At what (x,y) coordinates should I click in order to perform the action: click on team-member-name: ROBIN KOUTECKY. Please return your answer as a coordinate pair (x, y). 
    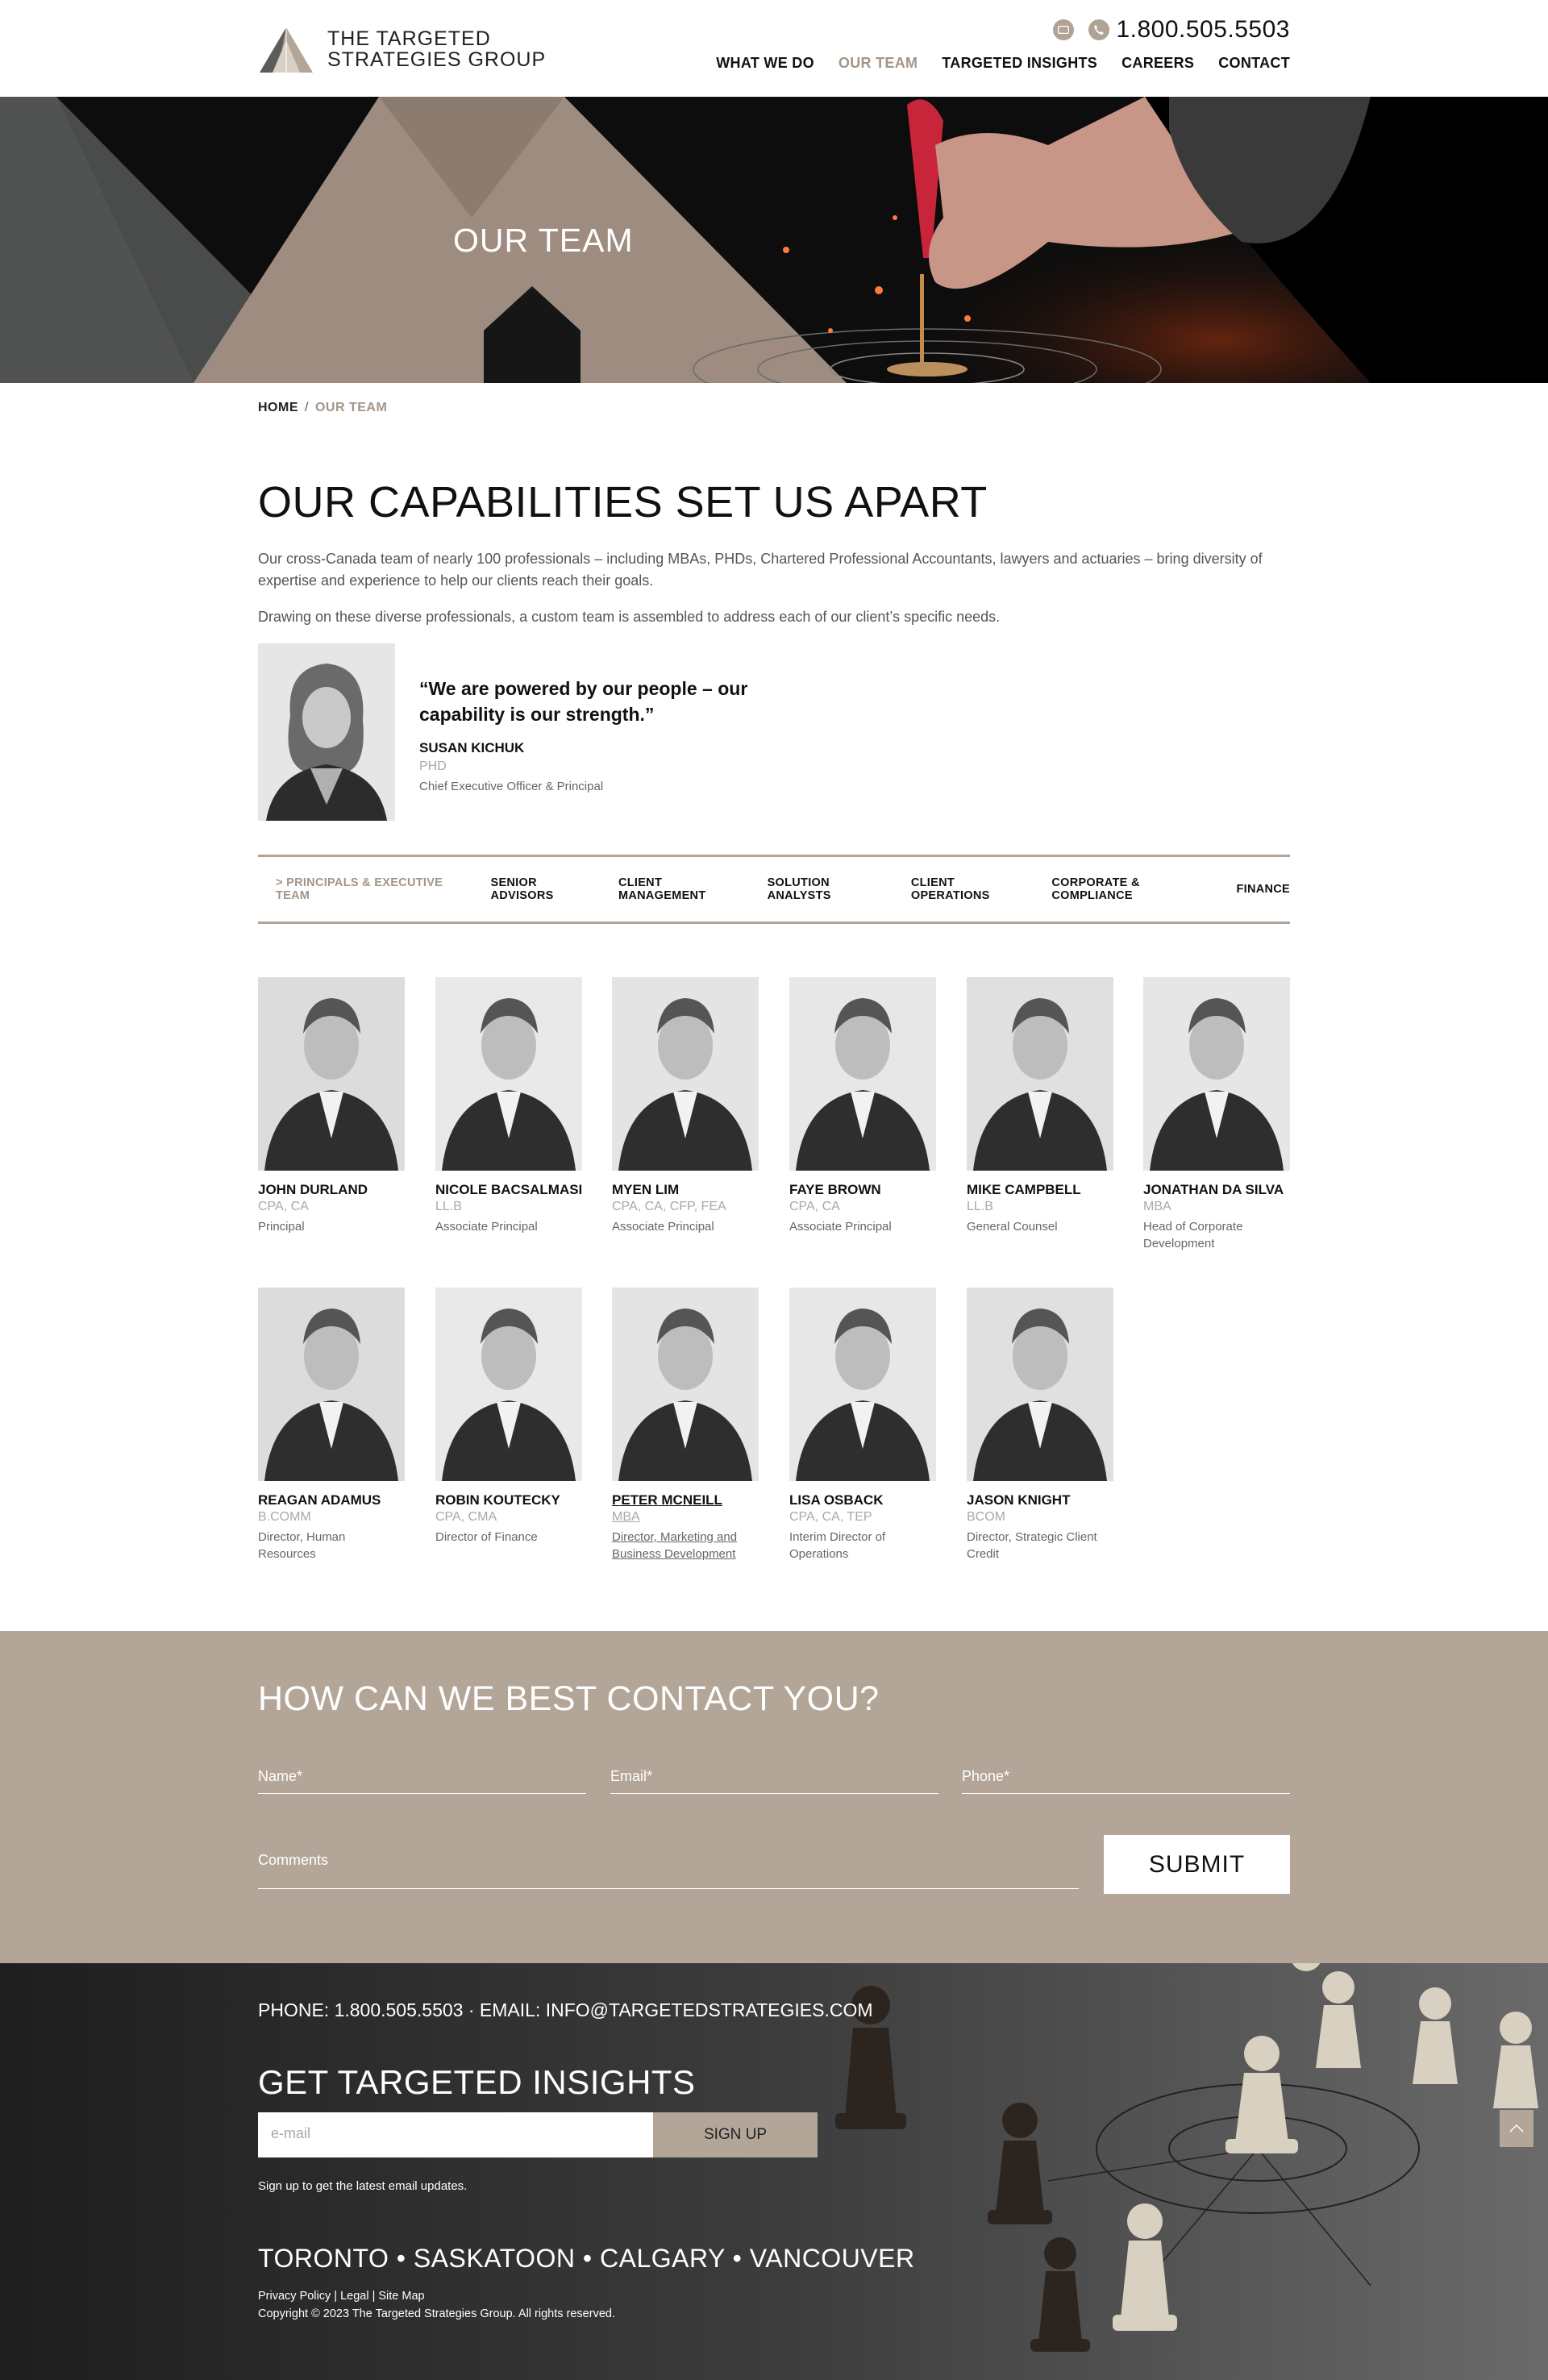
    Looking at the image, I should click on (497, 1500).